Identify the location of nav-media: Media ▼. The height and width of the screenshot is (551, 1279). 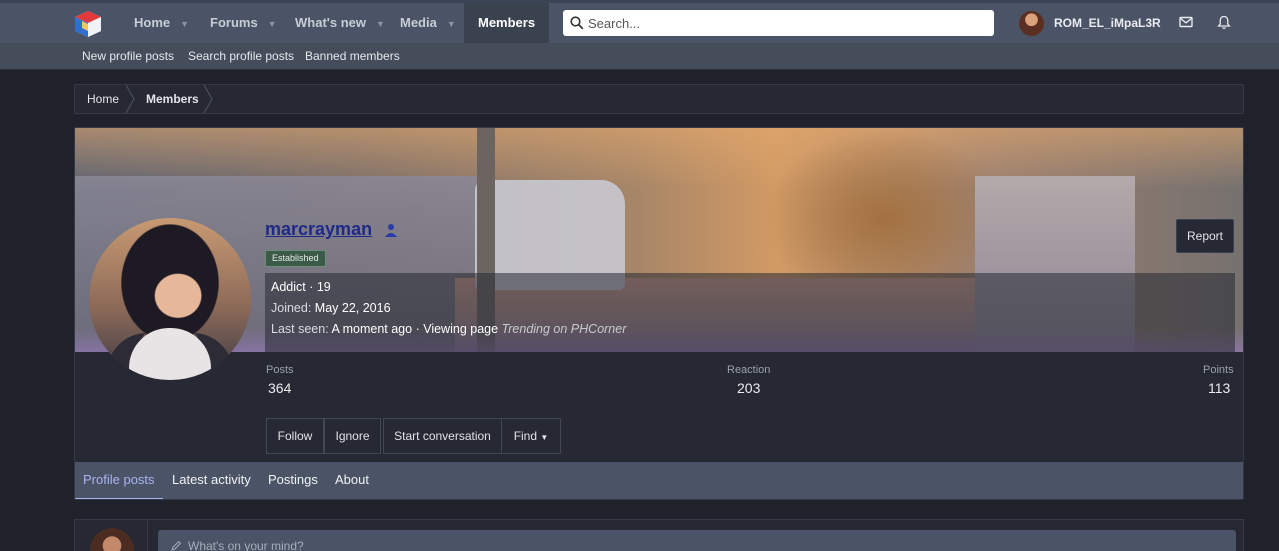
(428, 23).